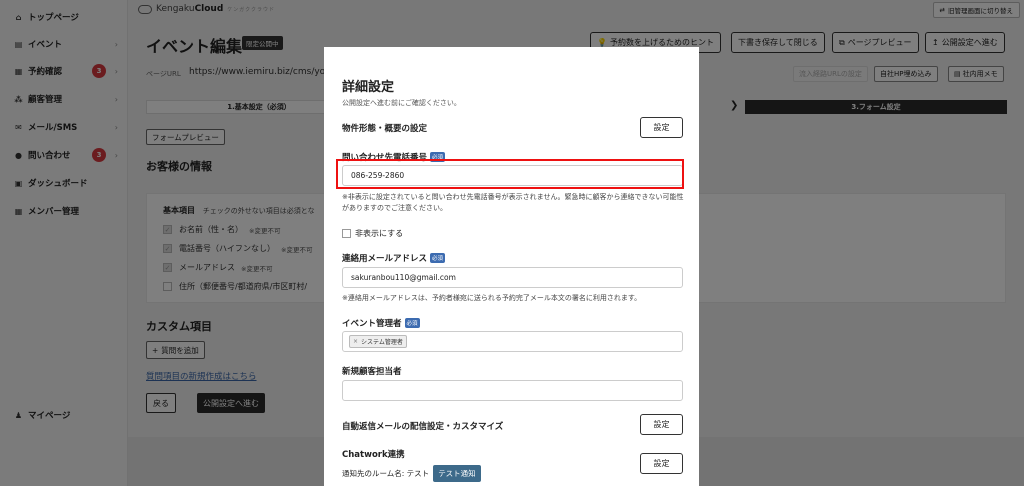  What do you see at coordinates (386, 473) in the screenshot?
I see `chatwork-room-name: 通知先のルーム名: テスト` at bounding box center [386, 473].